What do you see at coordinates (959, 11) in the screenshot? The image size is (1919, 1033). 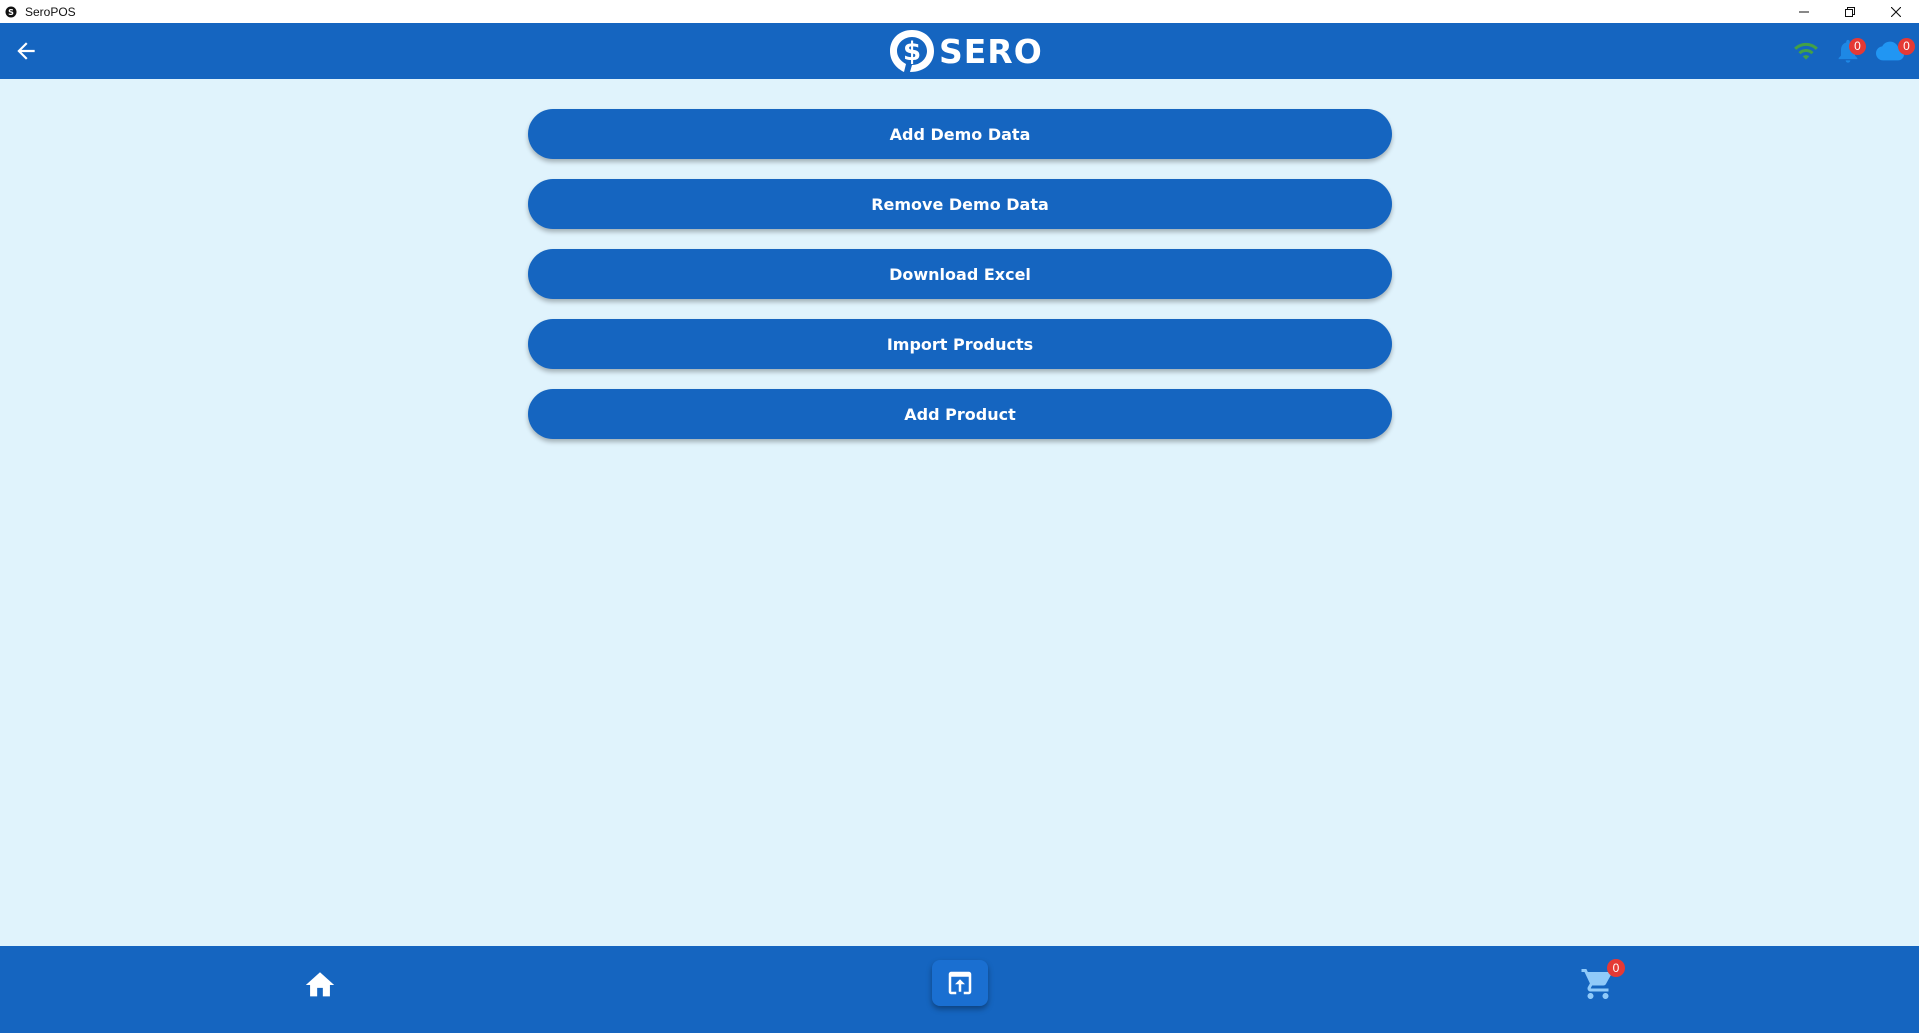 I see `window-titlebar: S SeroPOS` at bounding box center [959, 11].